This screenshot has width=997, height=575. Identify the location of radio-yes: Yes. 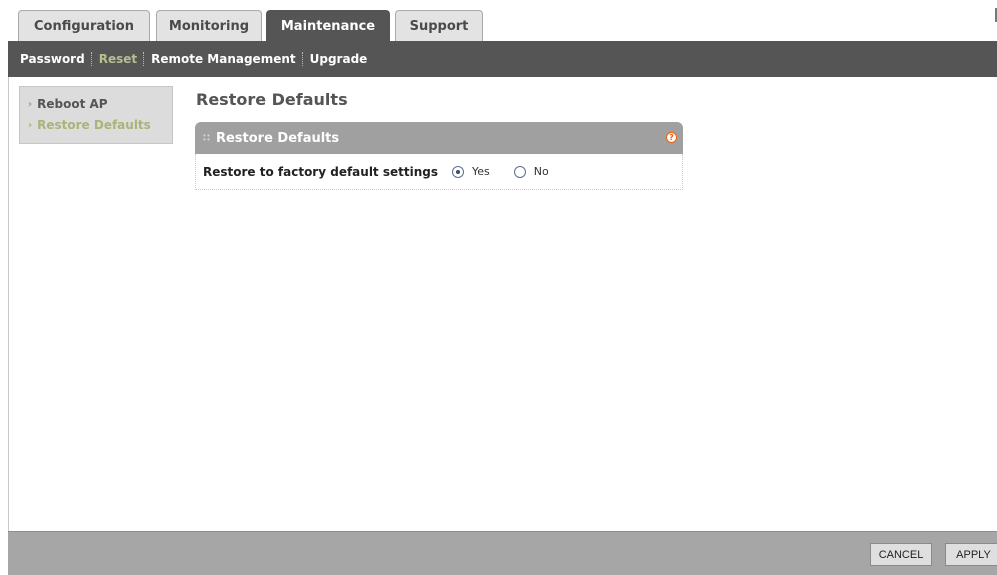
(470, 171).